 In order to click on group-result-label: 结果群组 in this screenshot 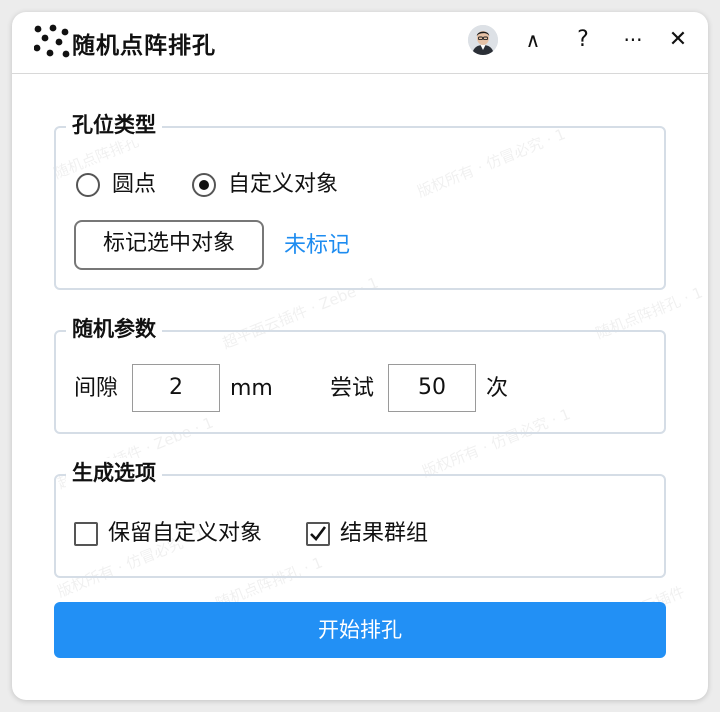, I will do `click(384, 533)`.